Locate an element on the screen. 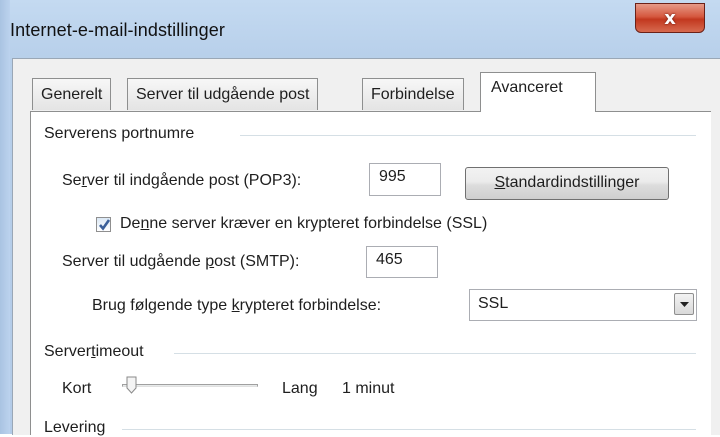 This screenshot has width=720, height=437. close-icon: x is located at coordinates (670, 18).